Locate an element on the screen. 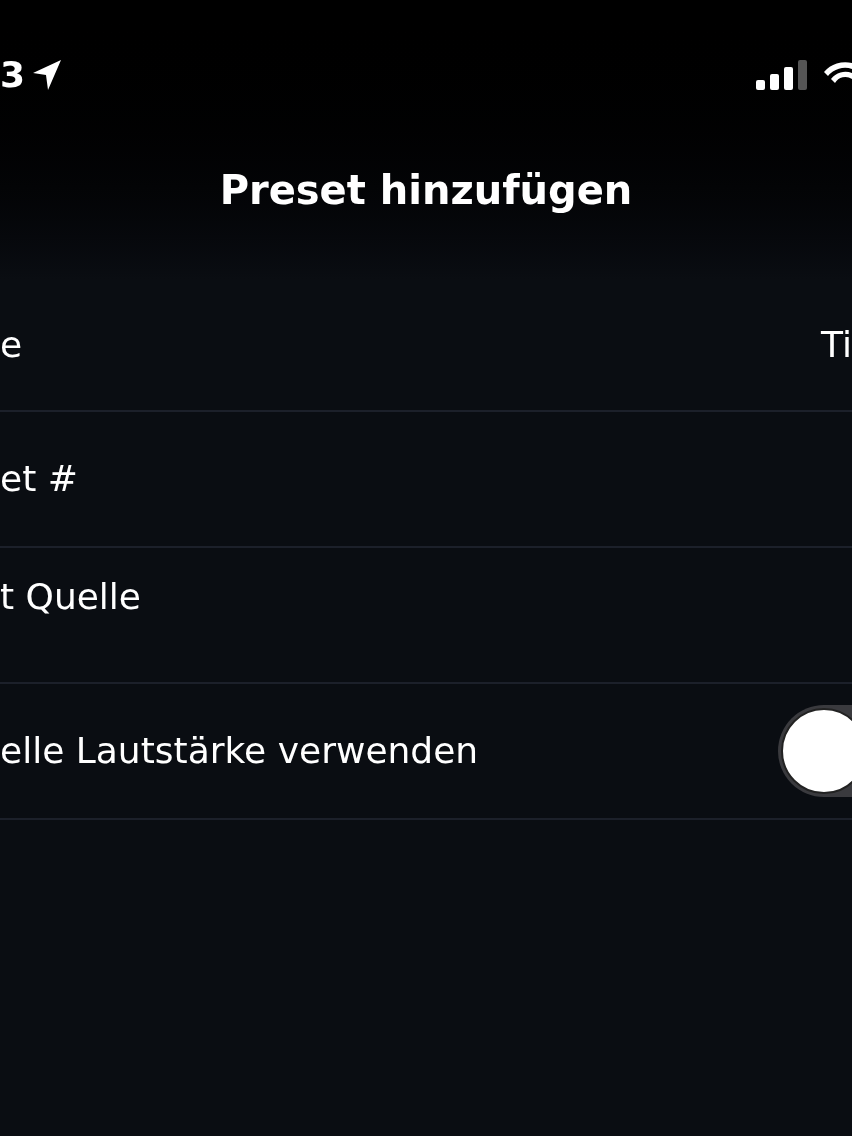 The height and width of the screenshot is (1136, 852). row-label: e is located at coordinates (11, 345).